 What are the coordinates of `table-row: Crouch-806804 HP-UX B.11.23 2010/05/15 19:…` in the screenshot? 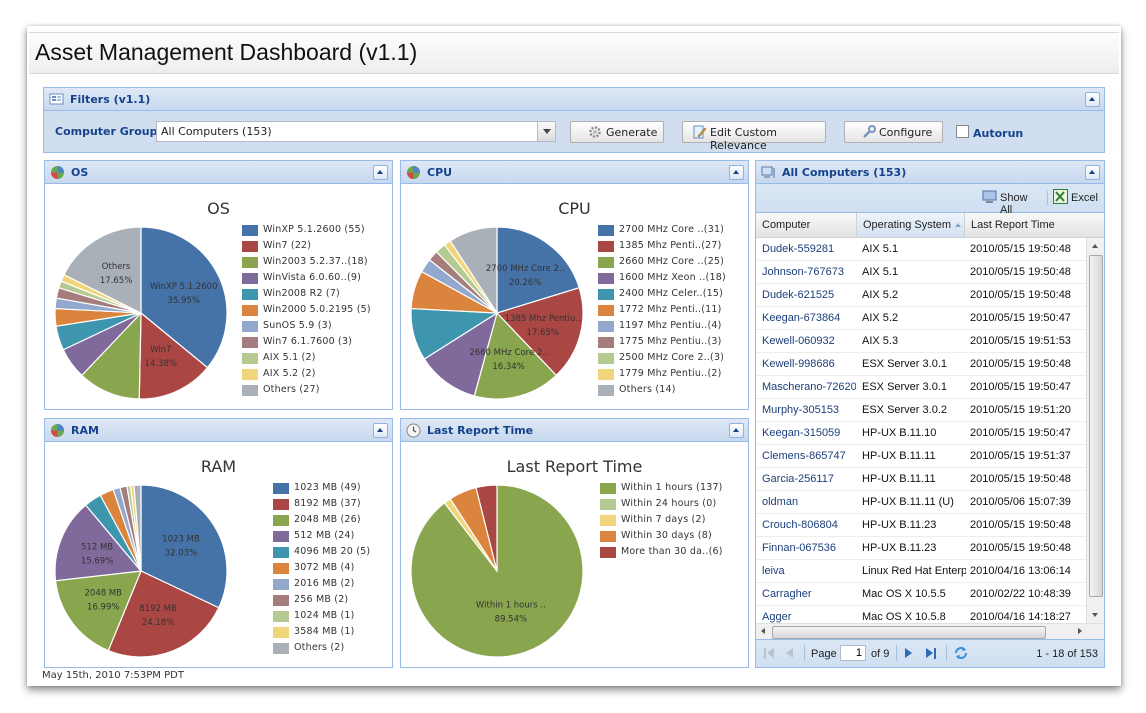 It's located at (921, 525).